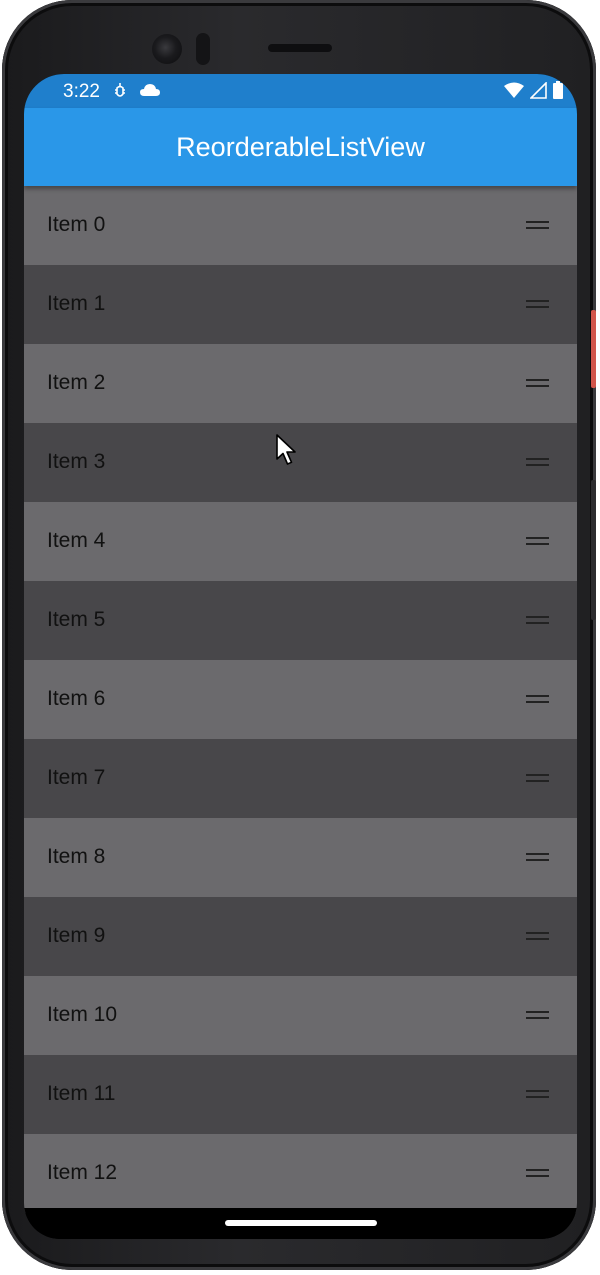 This screenshot has height=1275, width=600. Describe the element at coordinates (120, 93) in the screenshot. I see `debug-icon` at that location.